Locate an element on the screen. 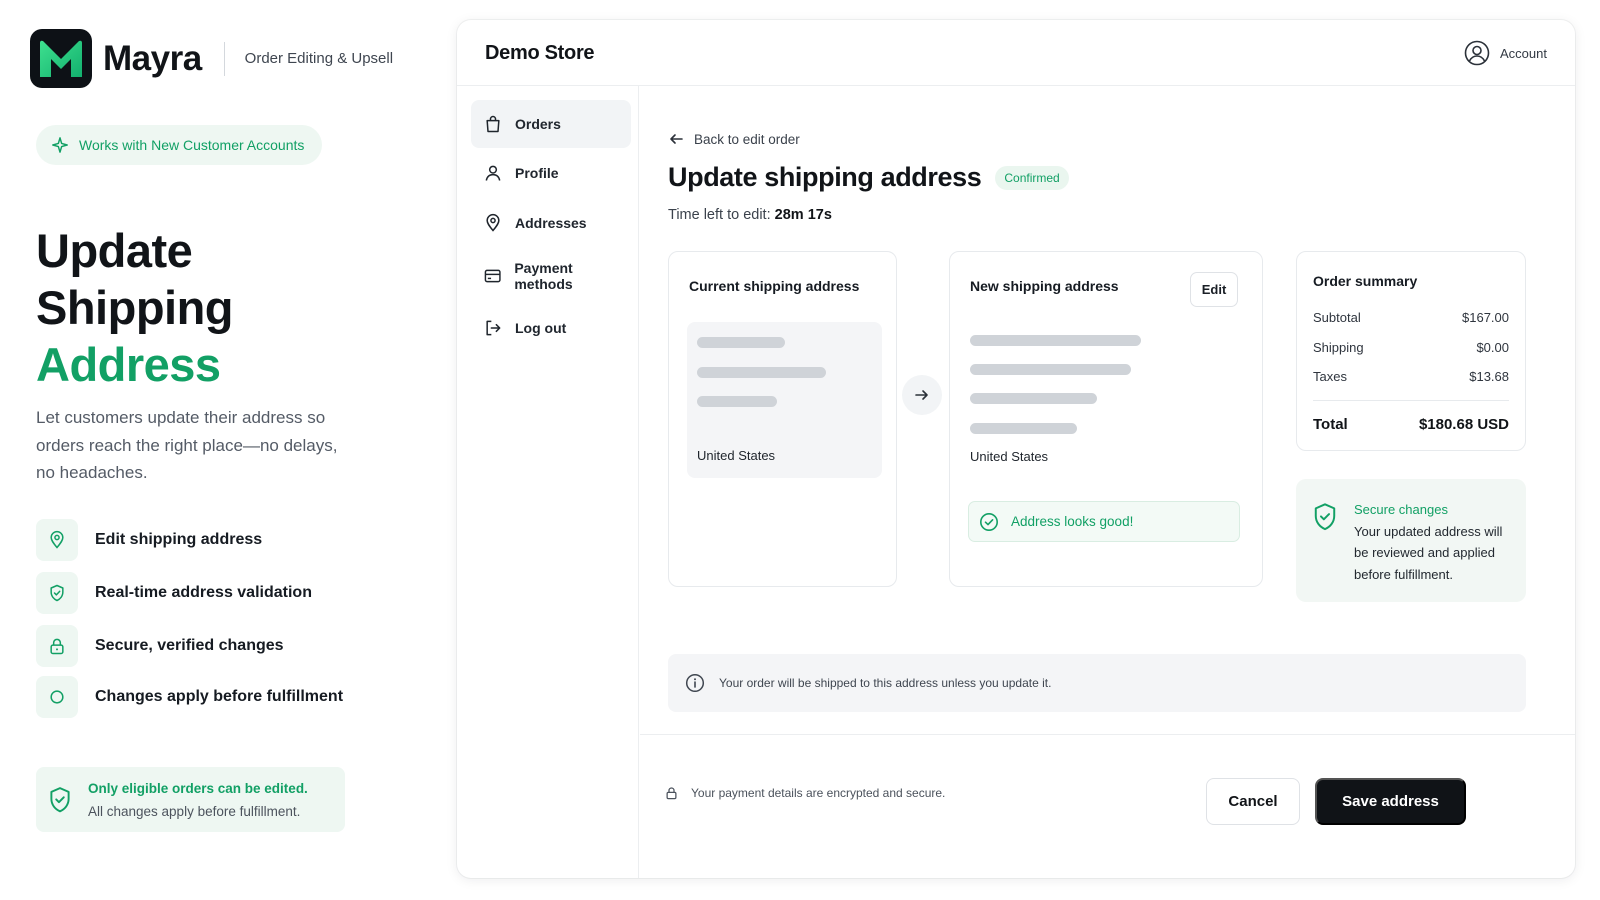  brand-name: Mayra is located at coordinates (152, 58).